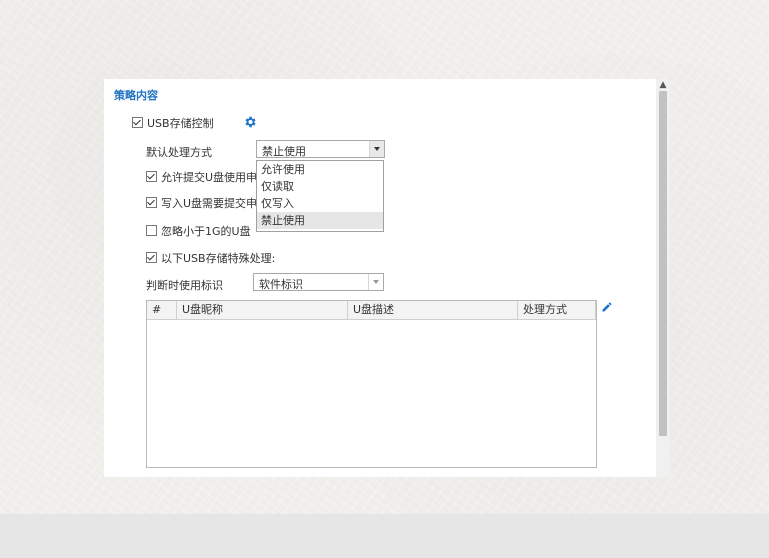 Image resolution: width=769 pixels, height=558 pixels. Describe the element at coordinates (284, 151) in the screenshot. I see `default-handling-value: 禁止使用` at that location.